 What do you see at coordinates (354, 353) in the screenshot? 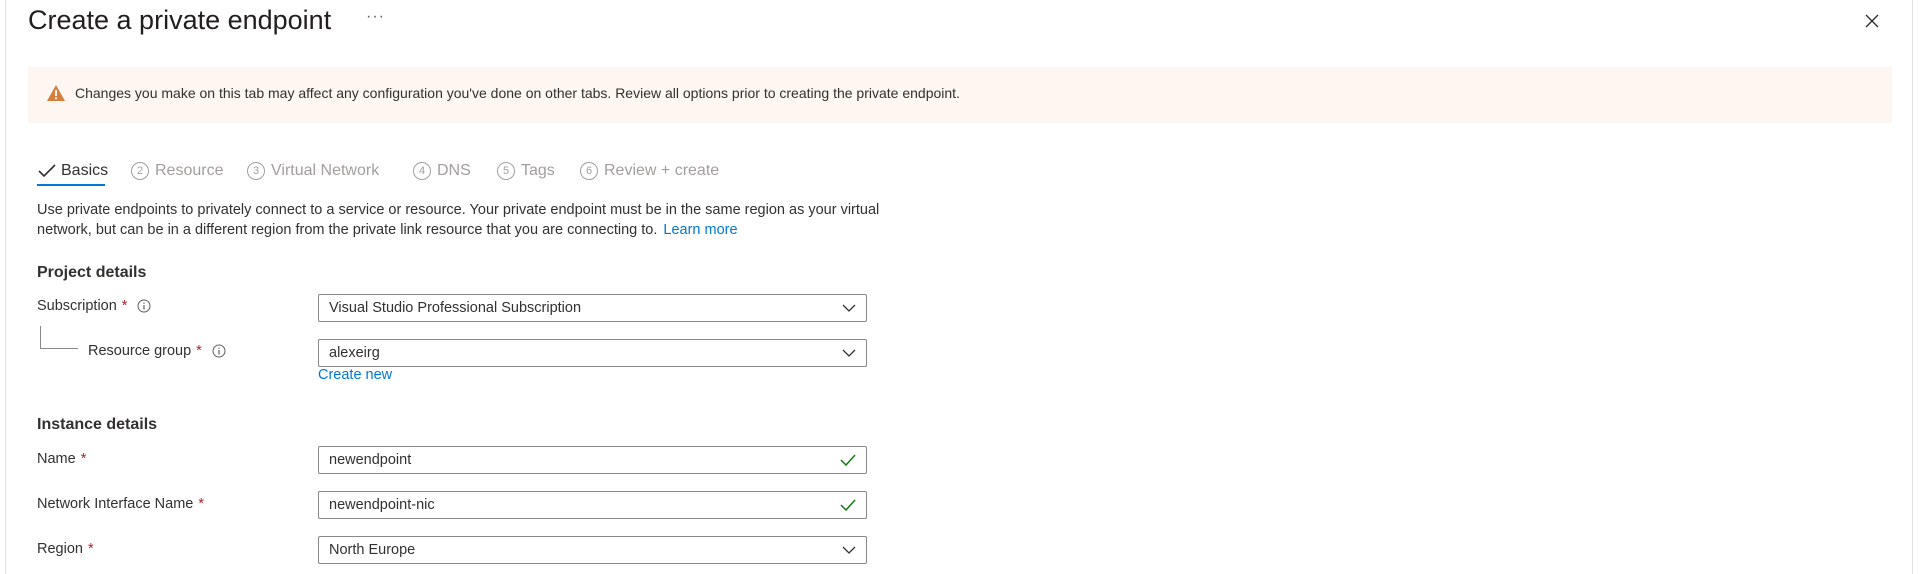
I see `resource-group-value: alexeirg` at bounding box center [354, 353].